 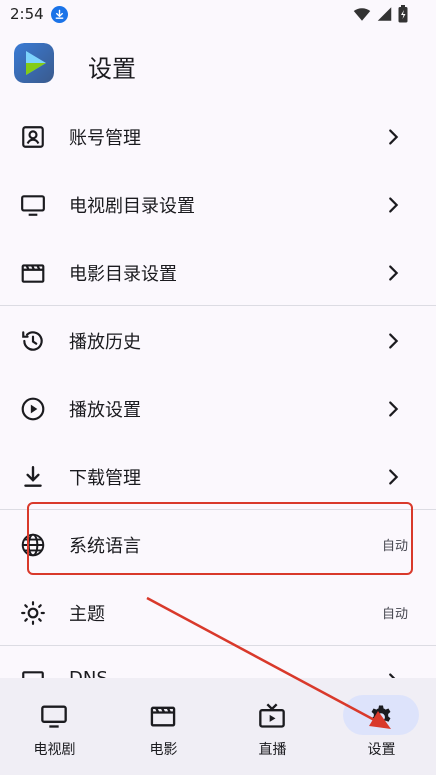 What do you see at coordinates (27, 14) in the screenshot?
I see `status-time: 2:54` at bounding box center [27, 14].